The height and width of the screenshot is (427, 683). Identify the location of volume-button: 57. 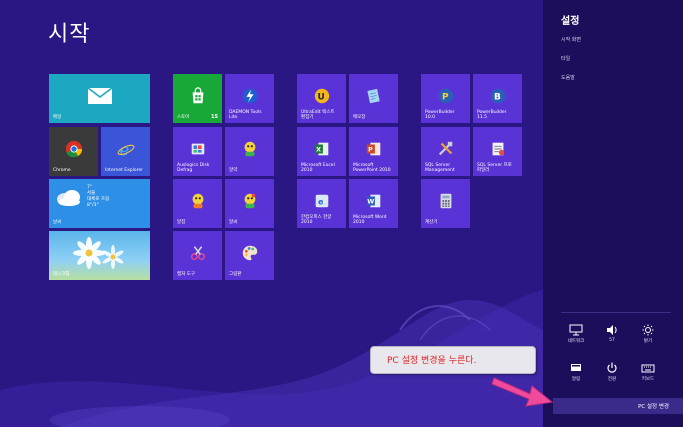
(612, 333).